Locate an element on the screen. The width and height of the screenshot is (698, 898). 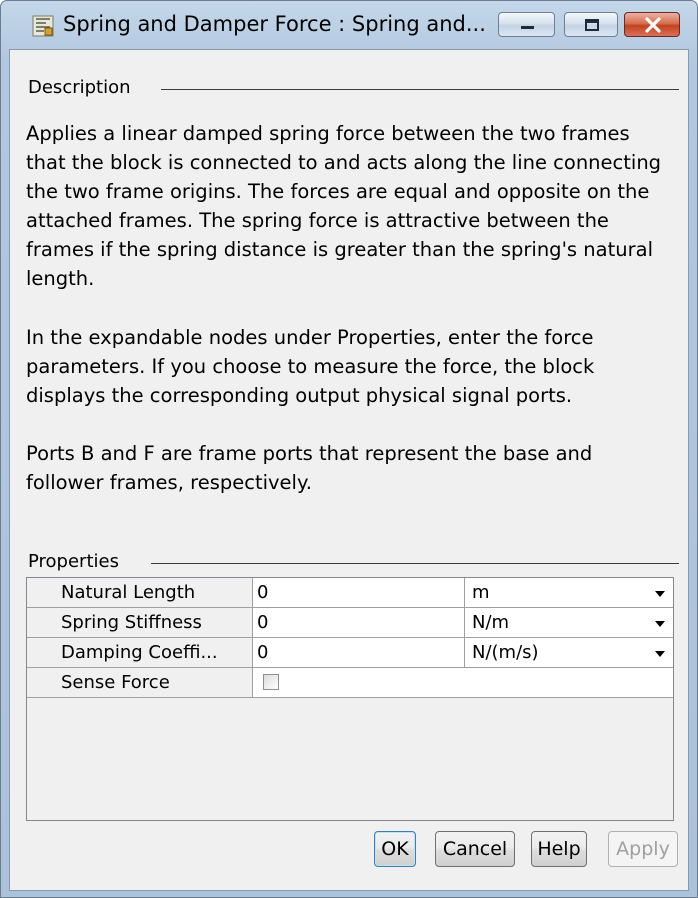
damping-coefficient-value-input: 0 is located at coordinates (360, 652).